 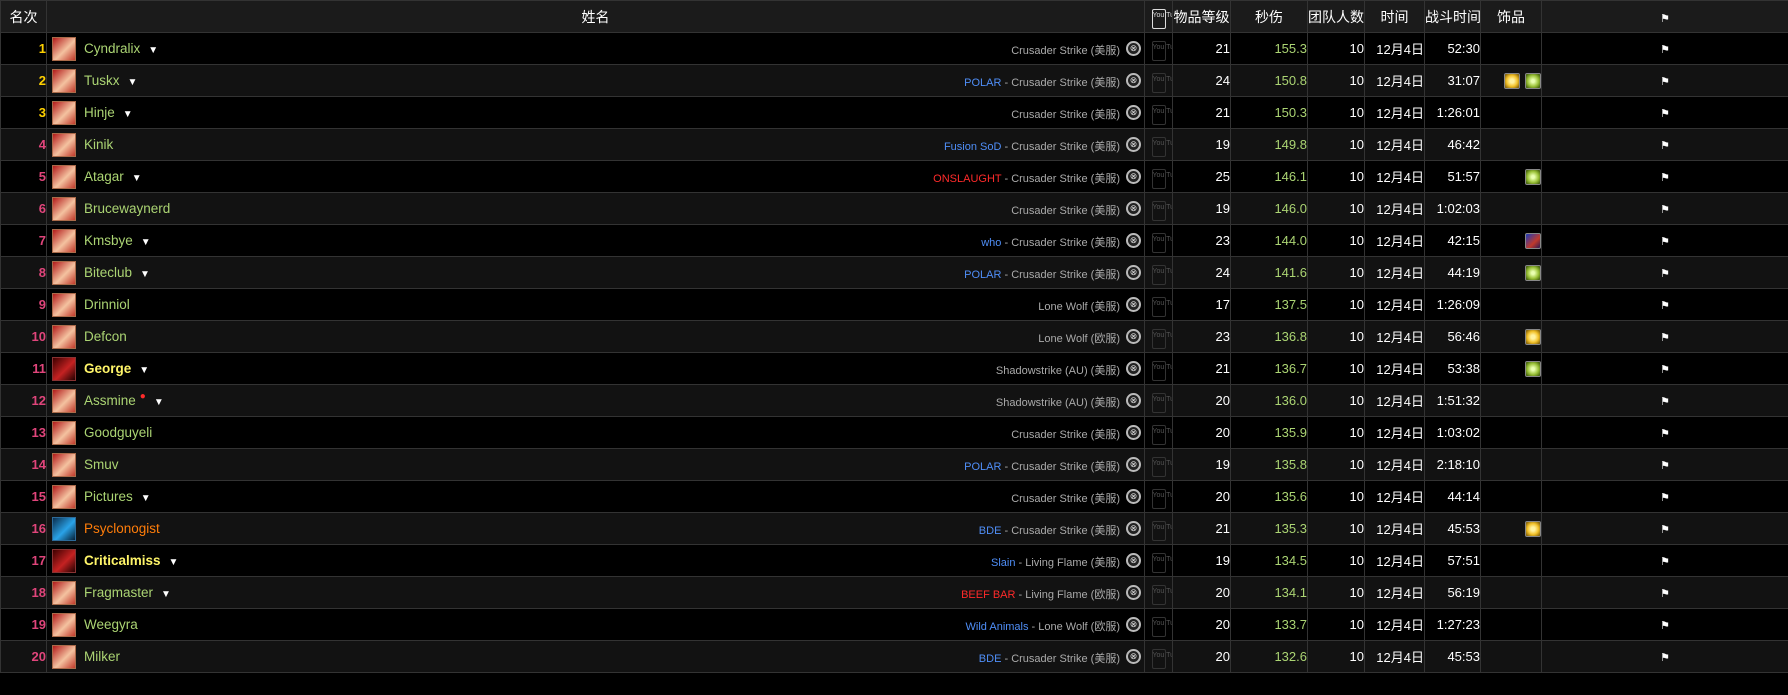 I want to click on dps-cell: 155.3, so click(x=1269, y=48).